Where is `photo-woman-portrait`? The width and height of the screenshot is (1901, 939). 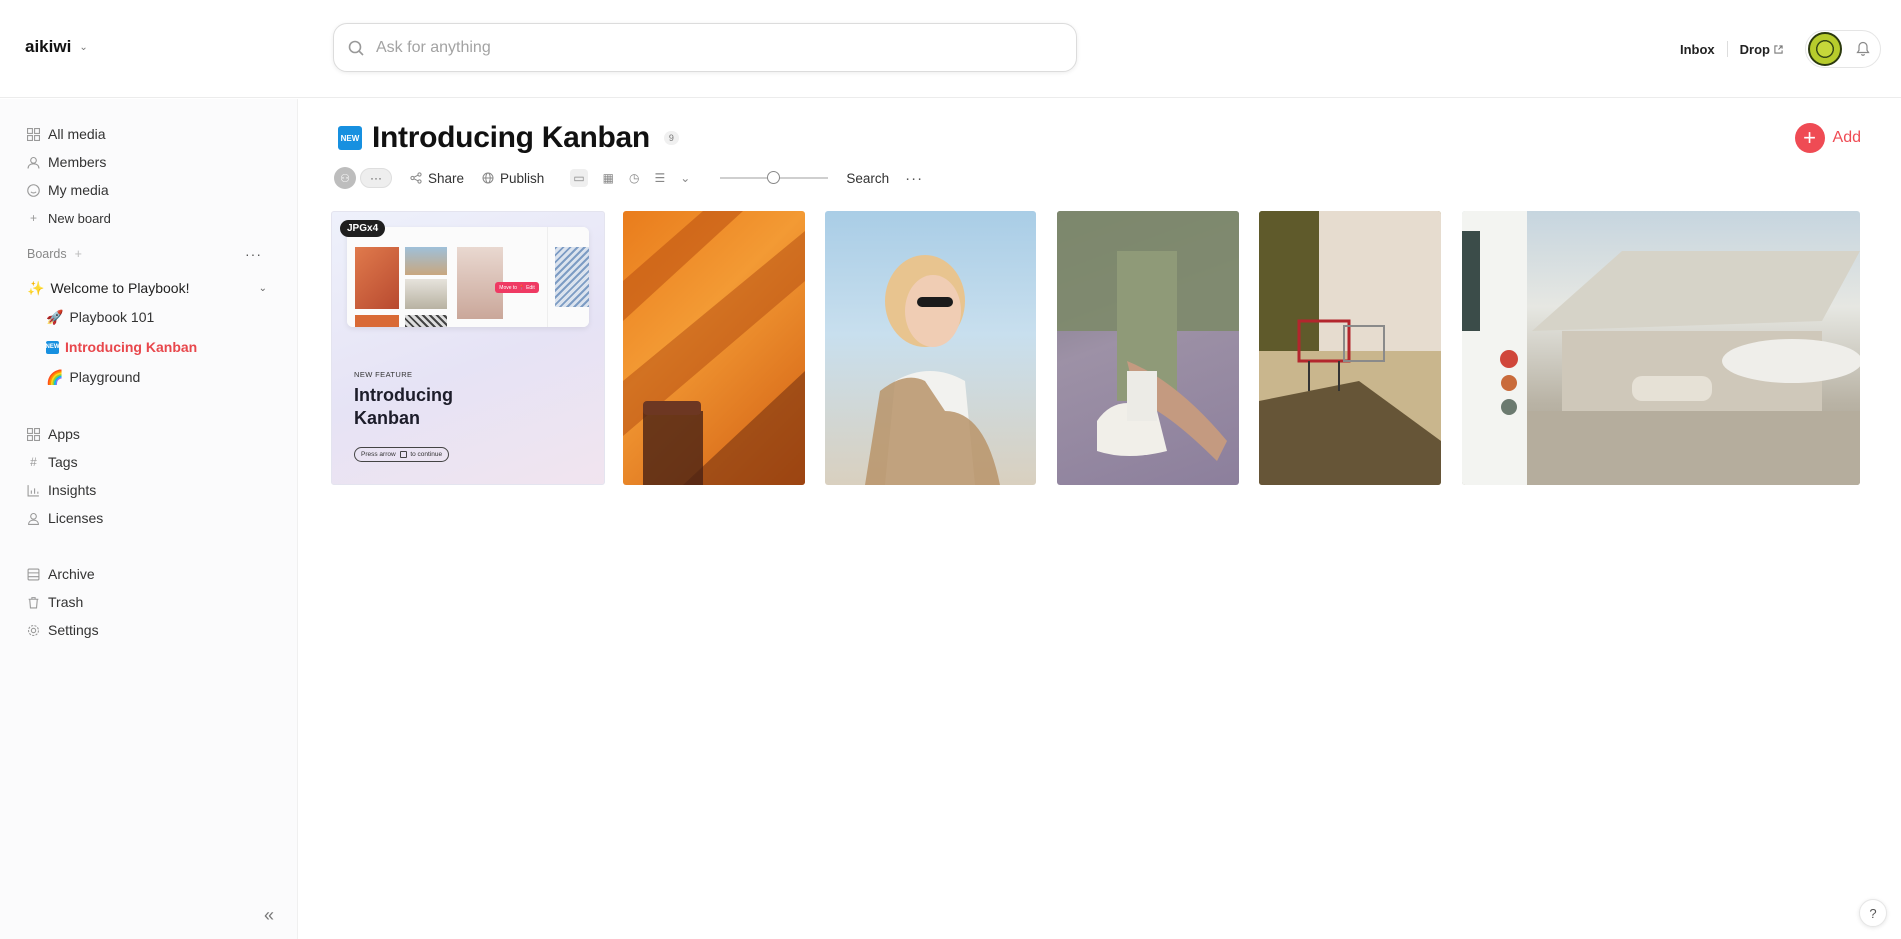 photo-woman-portrait is located at coordinates (932, 370).